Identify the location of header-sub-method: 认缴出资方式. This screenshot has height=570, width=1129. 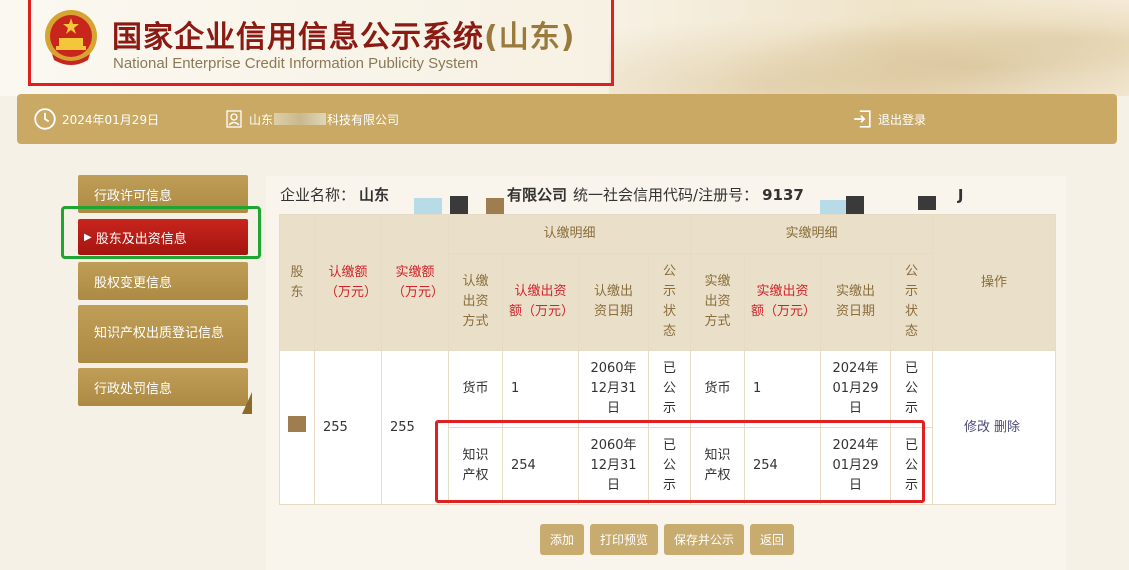
(475, 302).